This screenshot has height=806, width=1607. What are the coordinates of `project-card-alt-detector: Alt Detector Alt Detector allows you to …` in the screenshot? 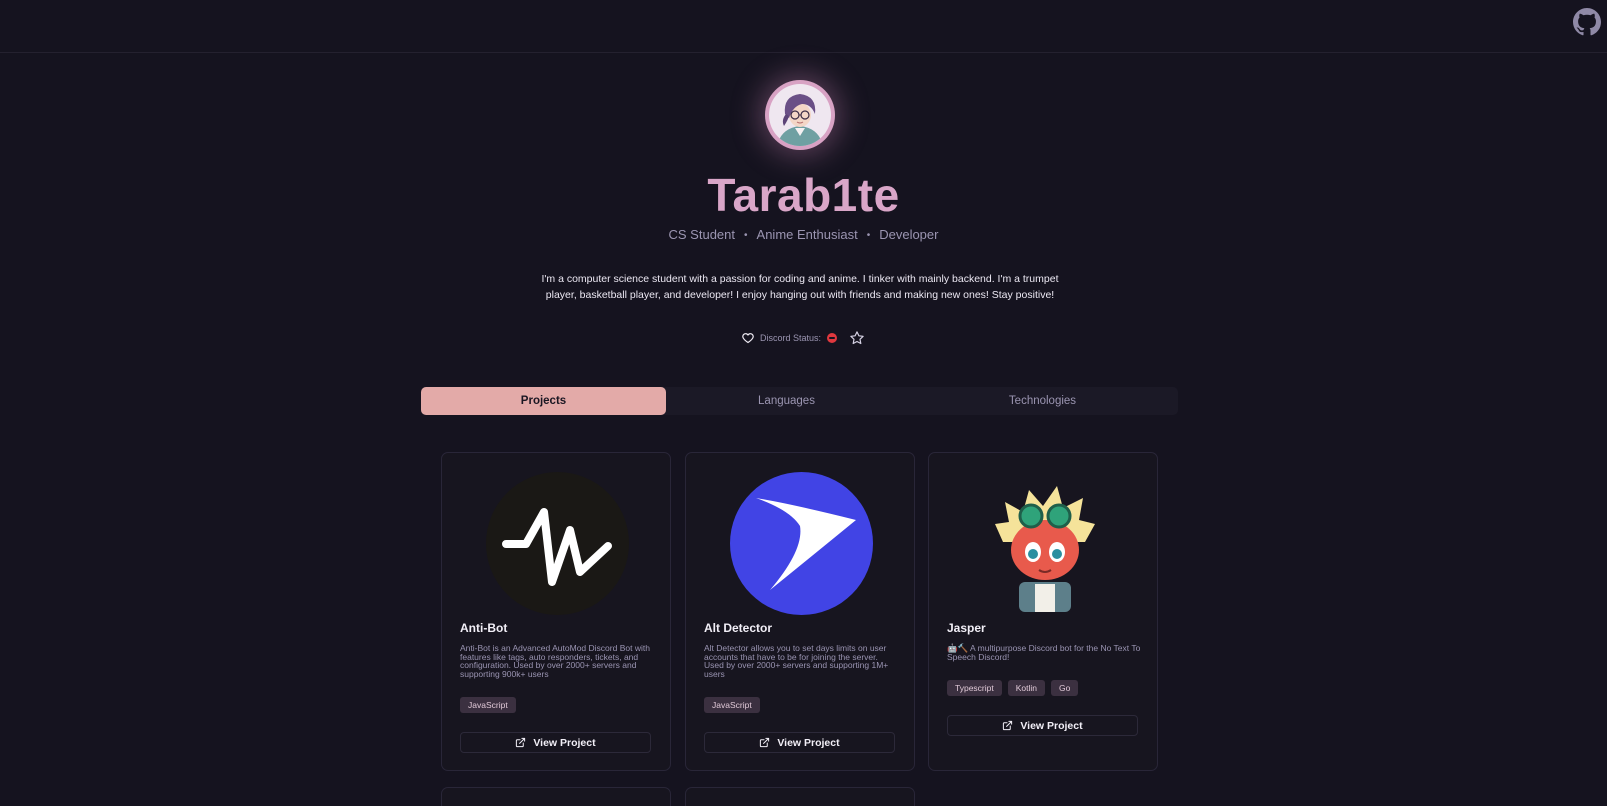 It's located at (800, 611).